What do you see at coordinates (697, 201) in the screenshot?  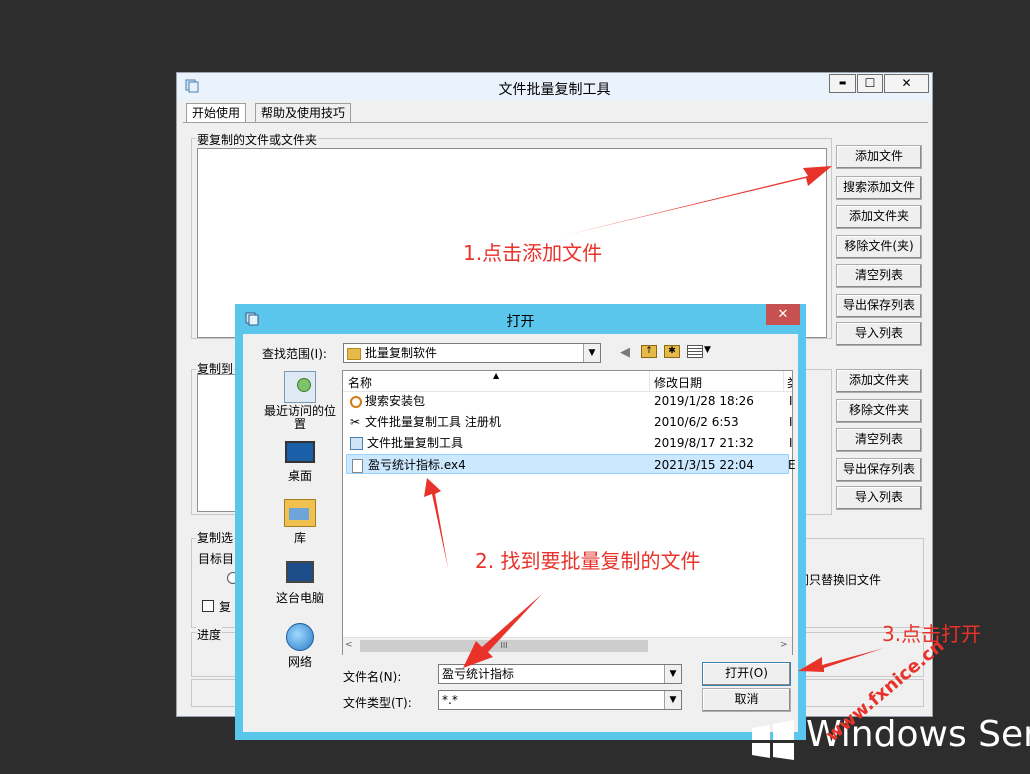 I see `arrow-step1` at bounding box center [697, 201].